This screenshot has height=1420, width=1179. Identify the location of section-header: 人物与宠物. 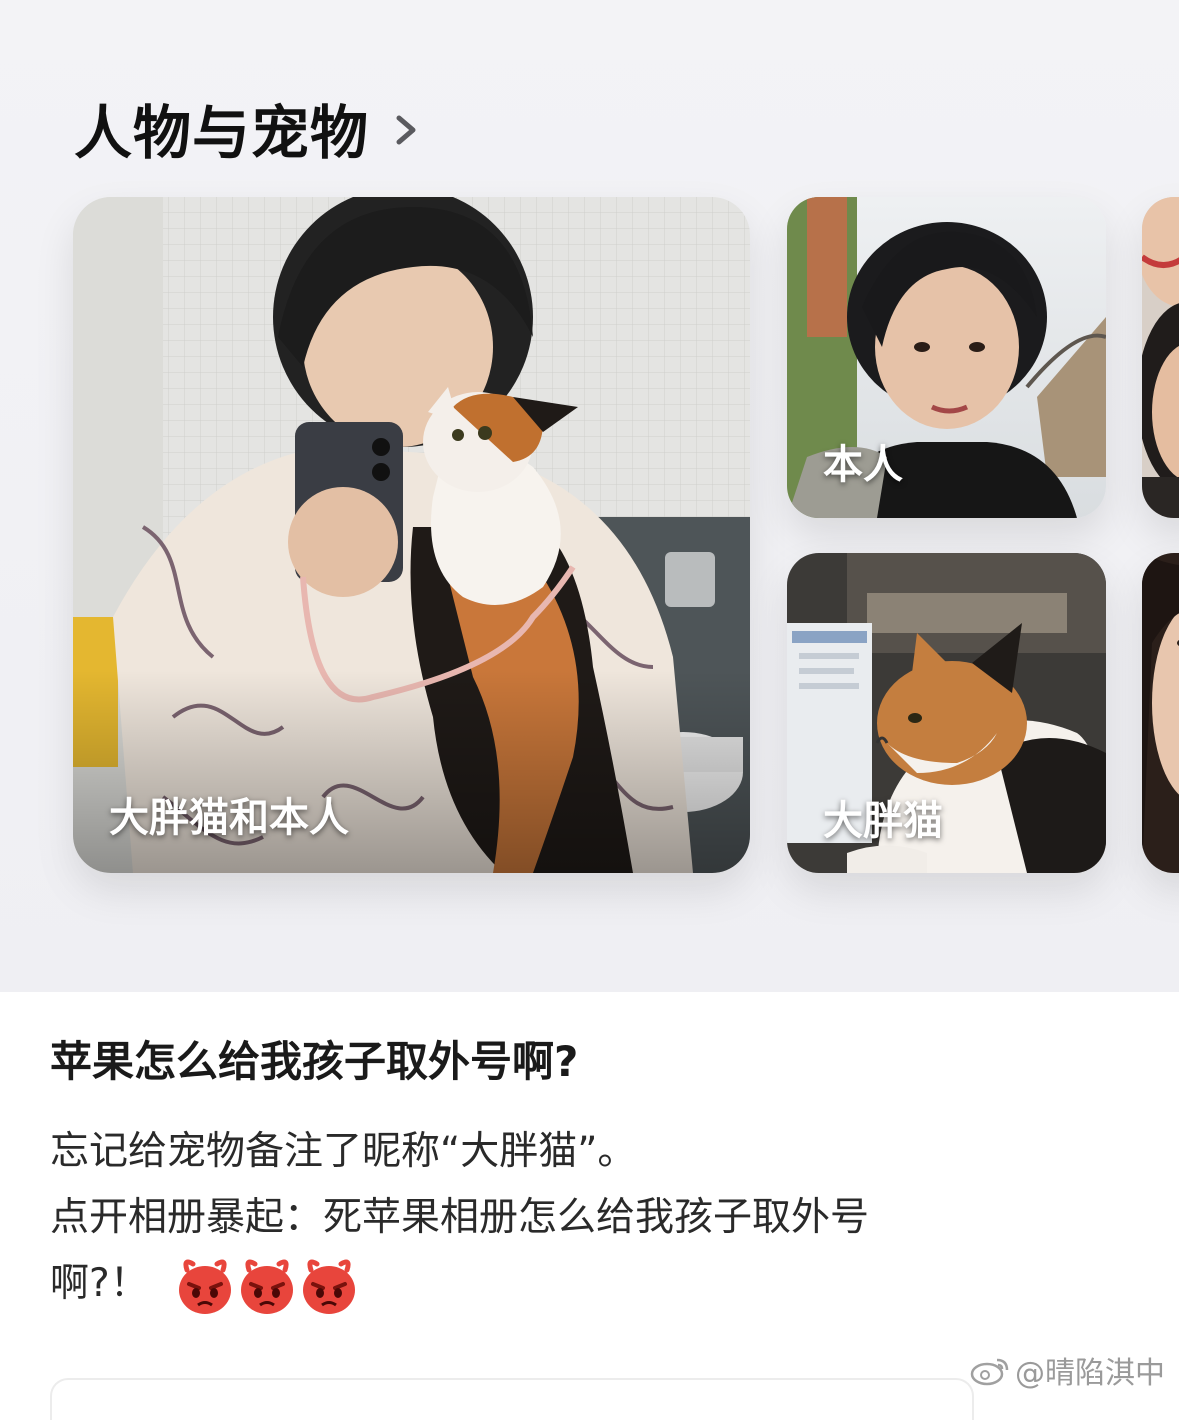
(247, 128).